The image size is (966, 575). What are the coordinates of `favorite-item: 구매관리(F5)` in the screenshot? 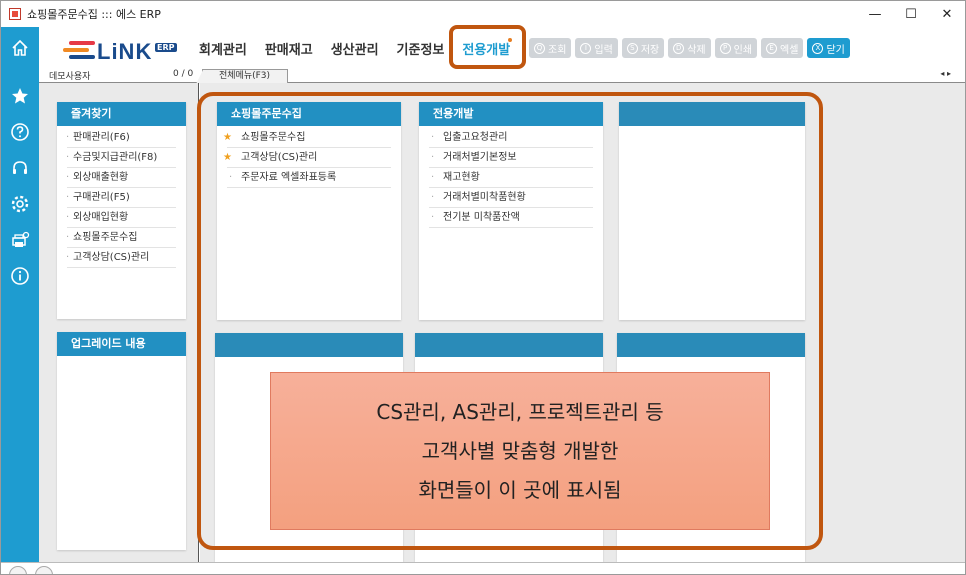 It's located at (121, 198).